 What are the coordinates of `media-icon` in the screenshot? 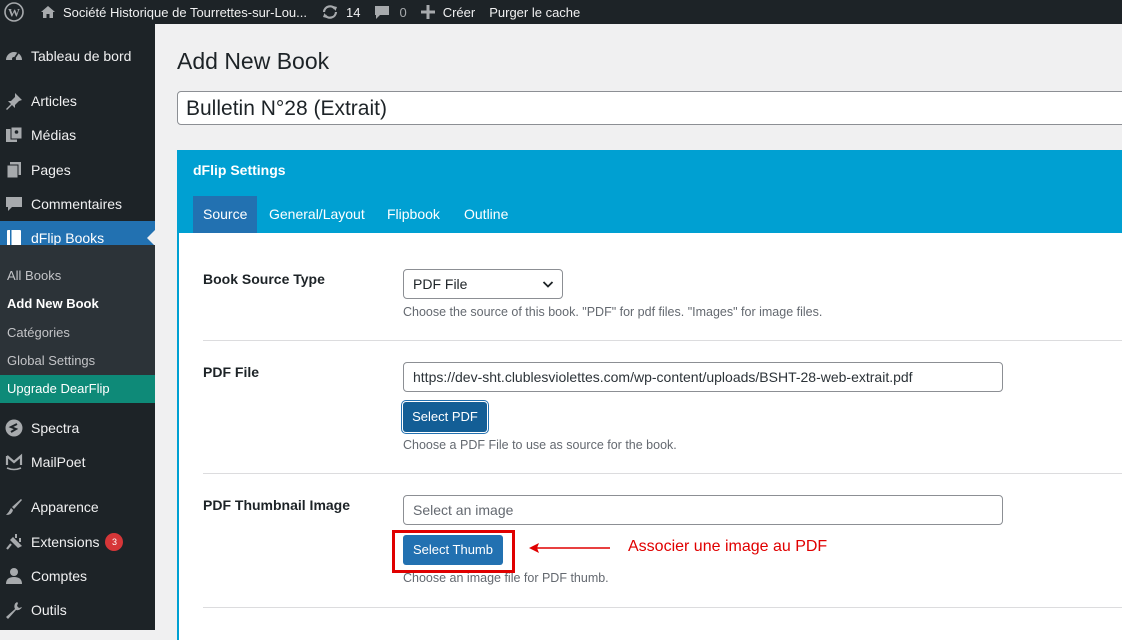 It's located at (14, 135).